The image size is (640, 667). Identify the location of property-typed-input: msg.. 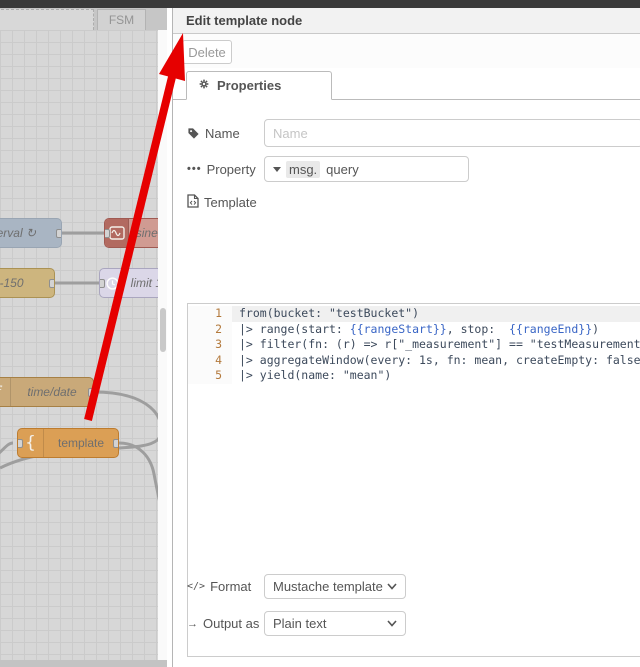
(366, 169).